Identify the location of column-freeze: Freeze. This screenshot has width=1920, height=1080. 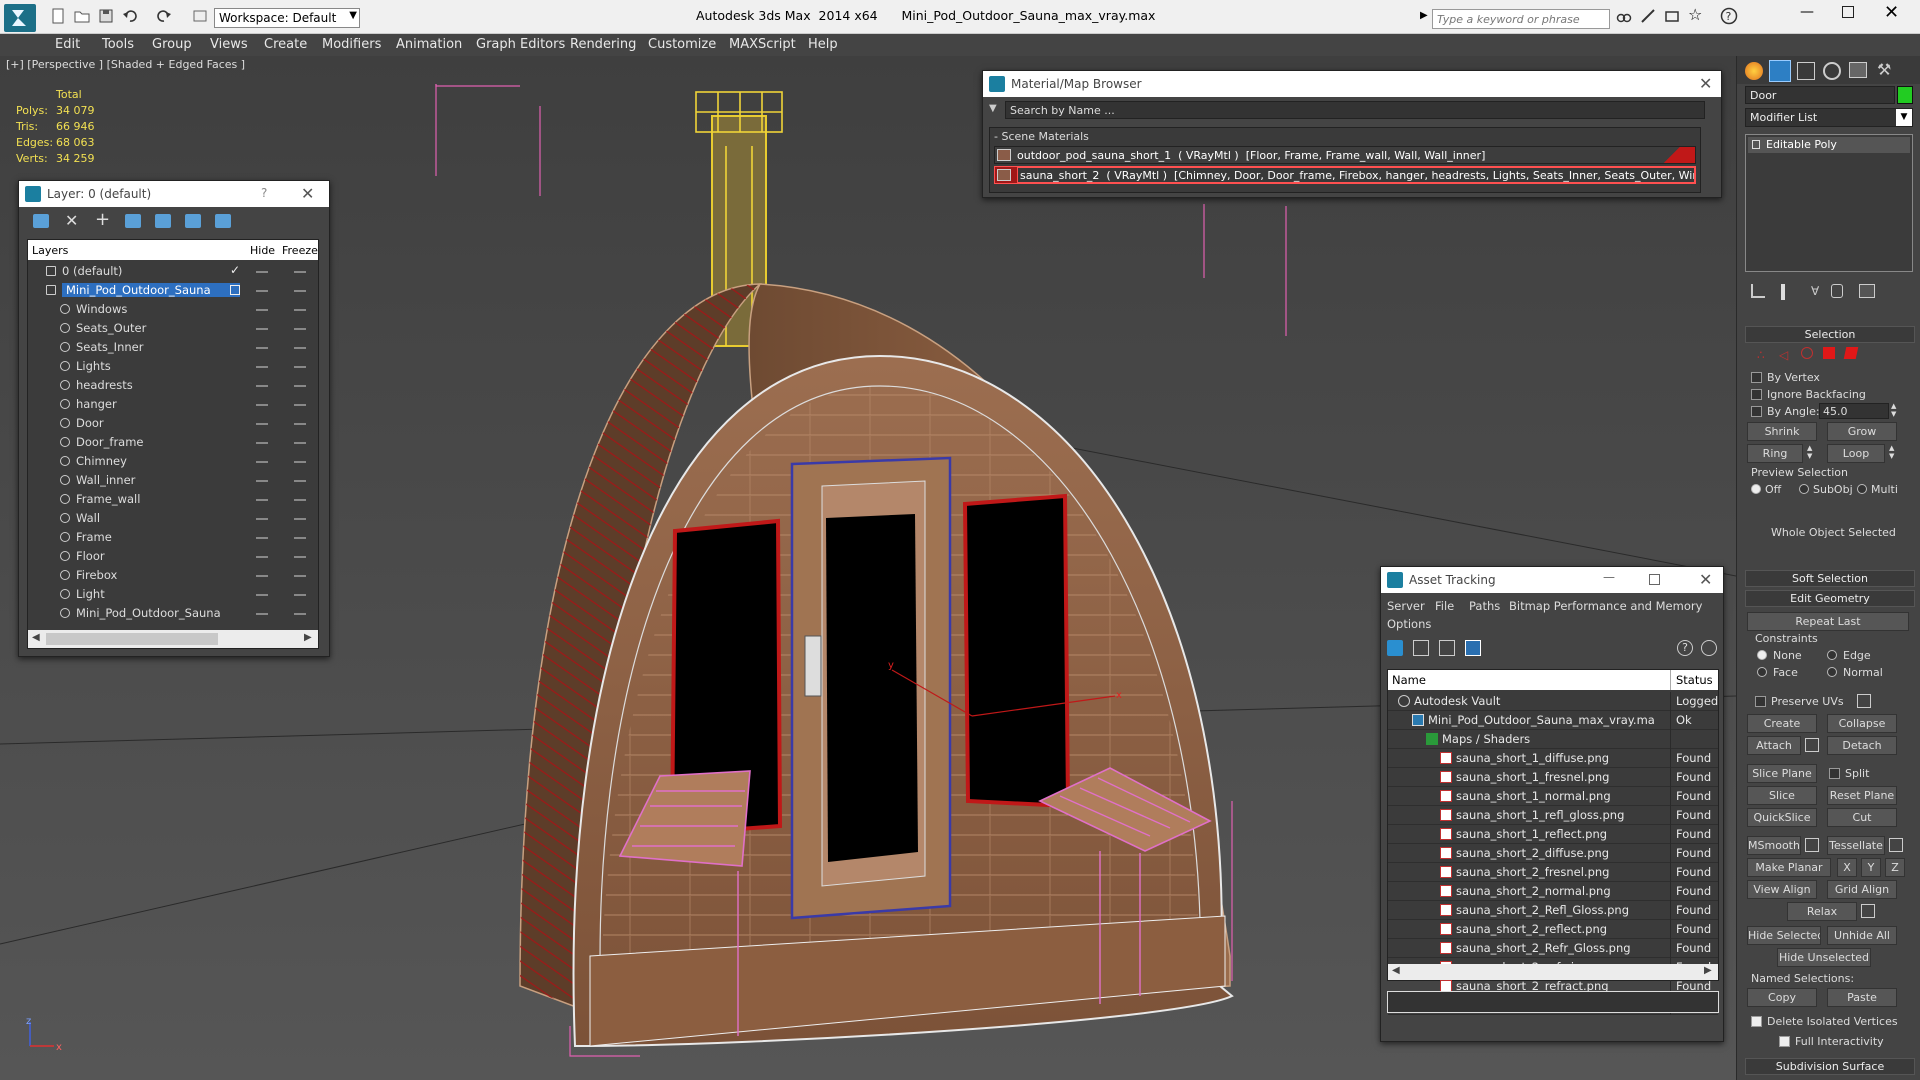
(300, 250).